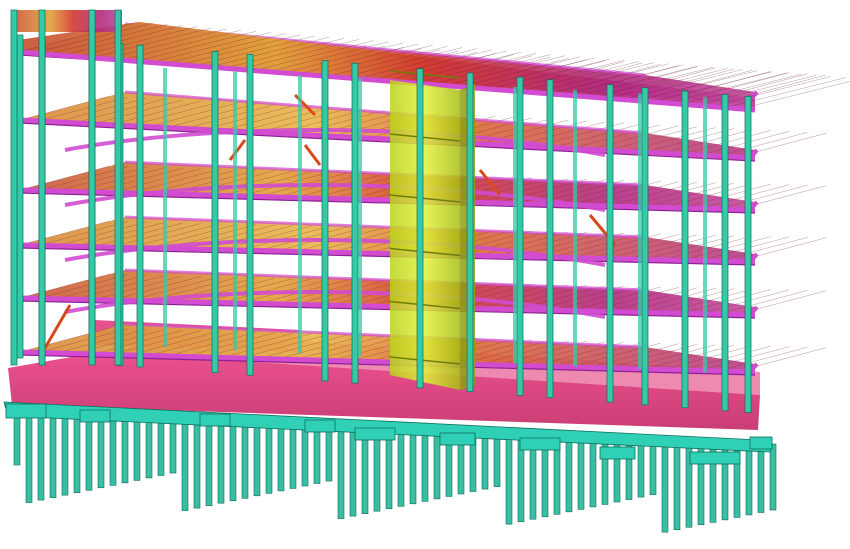 The image size is (850, 549). Describe the element at coordinates (425, 235) in the screenshot. I see `core-front` at that location.